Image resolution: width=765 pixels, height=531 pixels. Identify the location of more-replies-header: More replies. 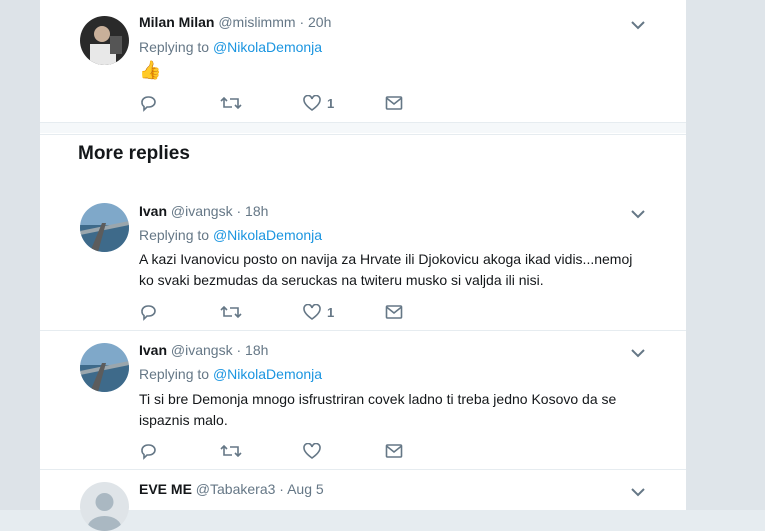
(363, 163).